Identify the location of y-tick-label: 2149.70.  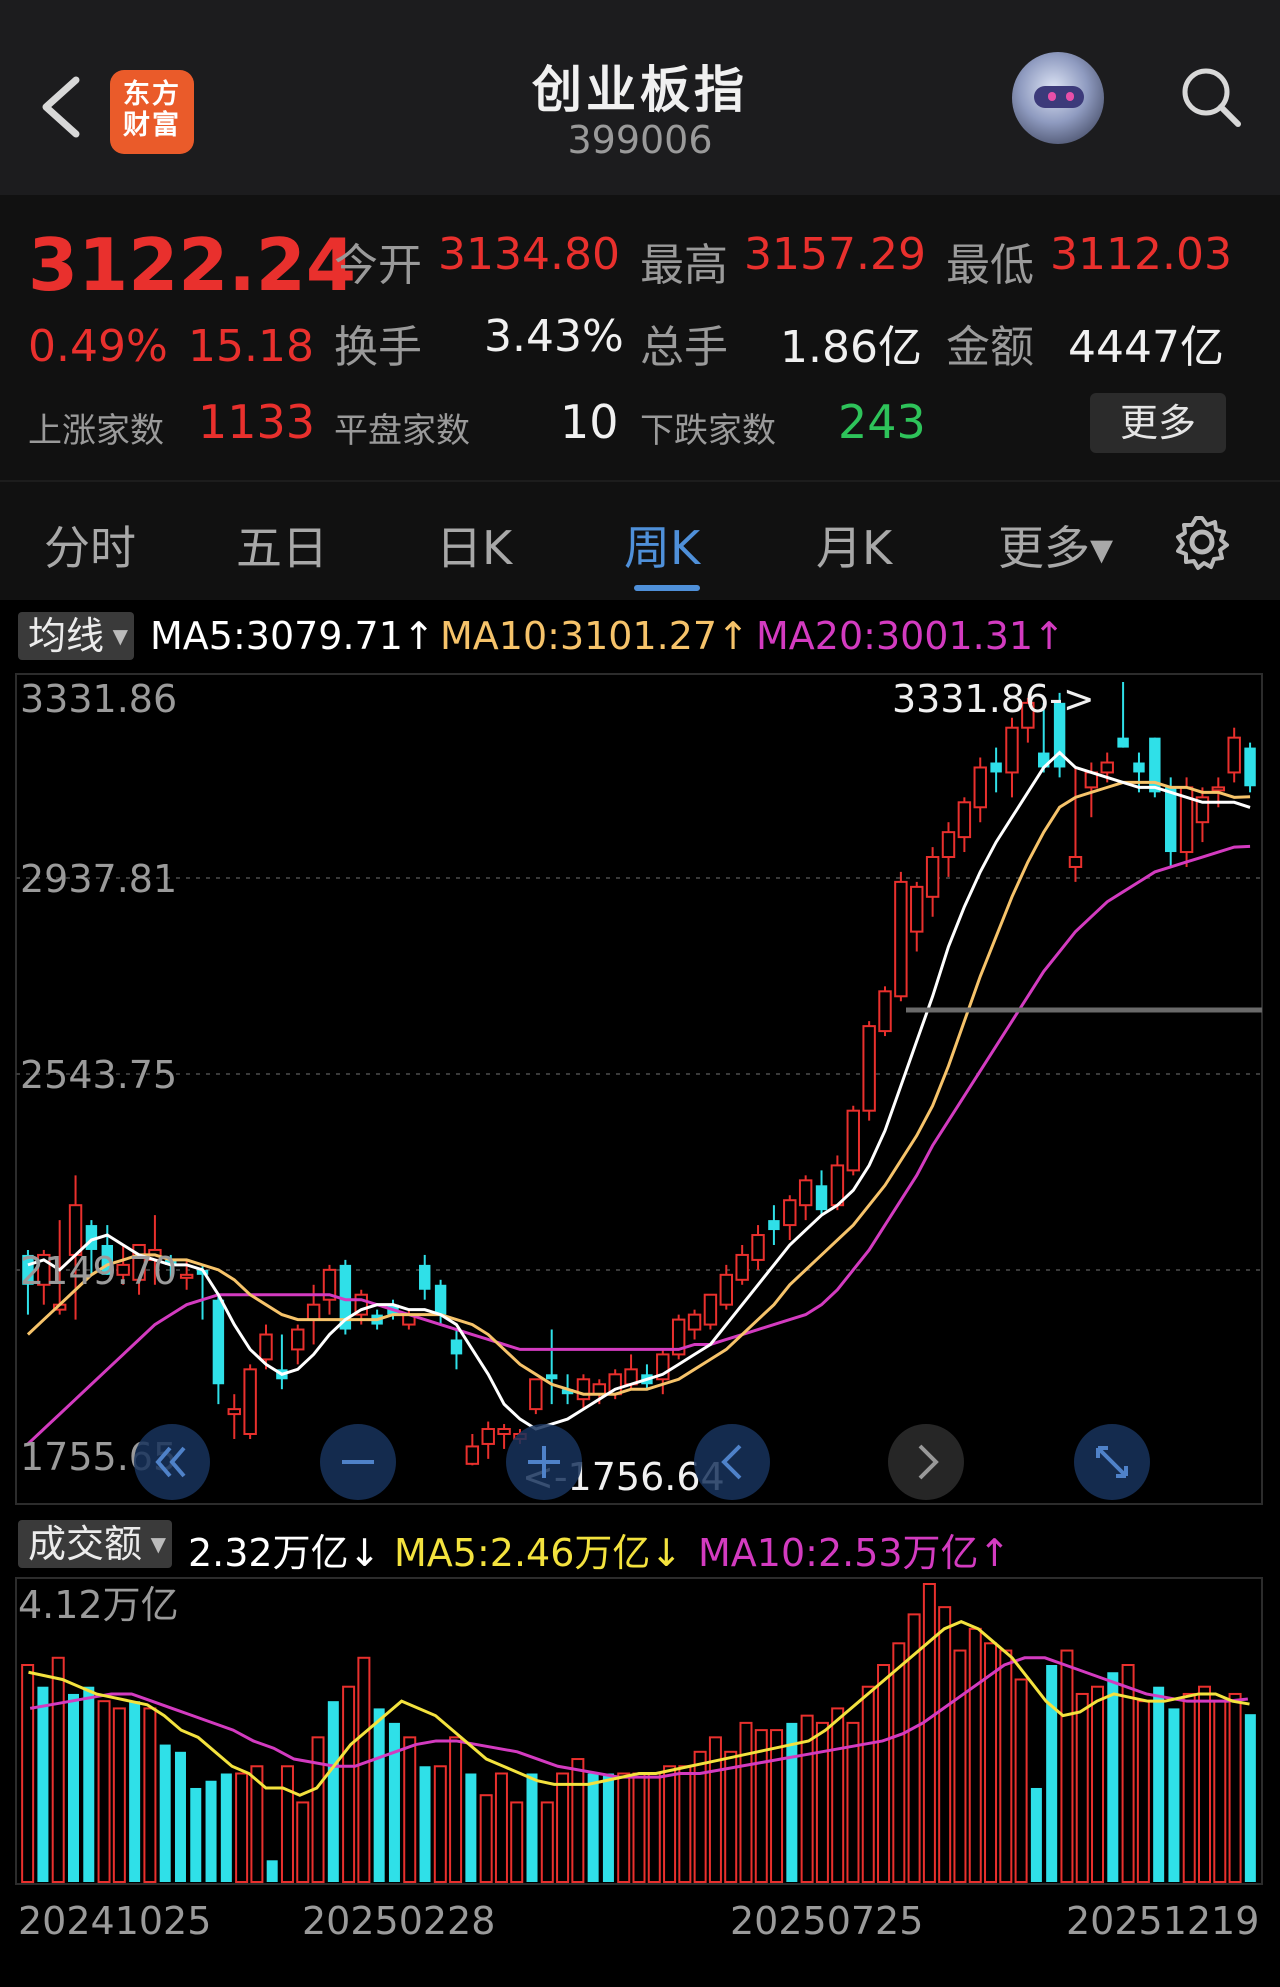
(98, 1271).